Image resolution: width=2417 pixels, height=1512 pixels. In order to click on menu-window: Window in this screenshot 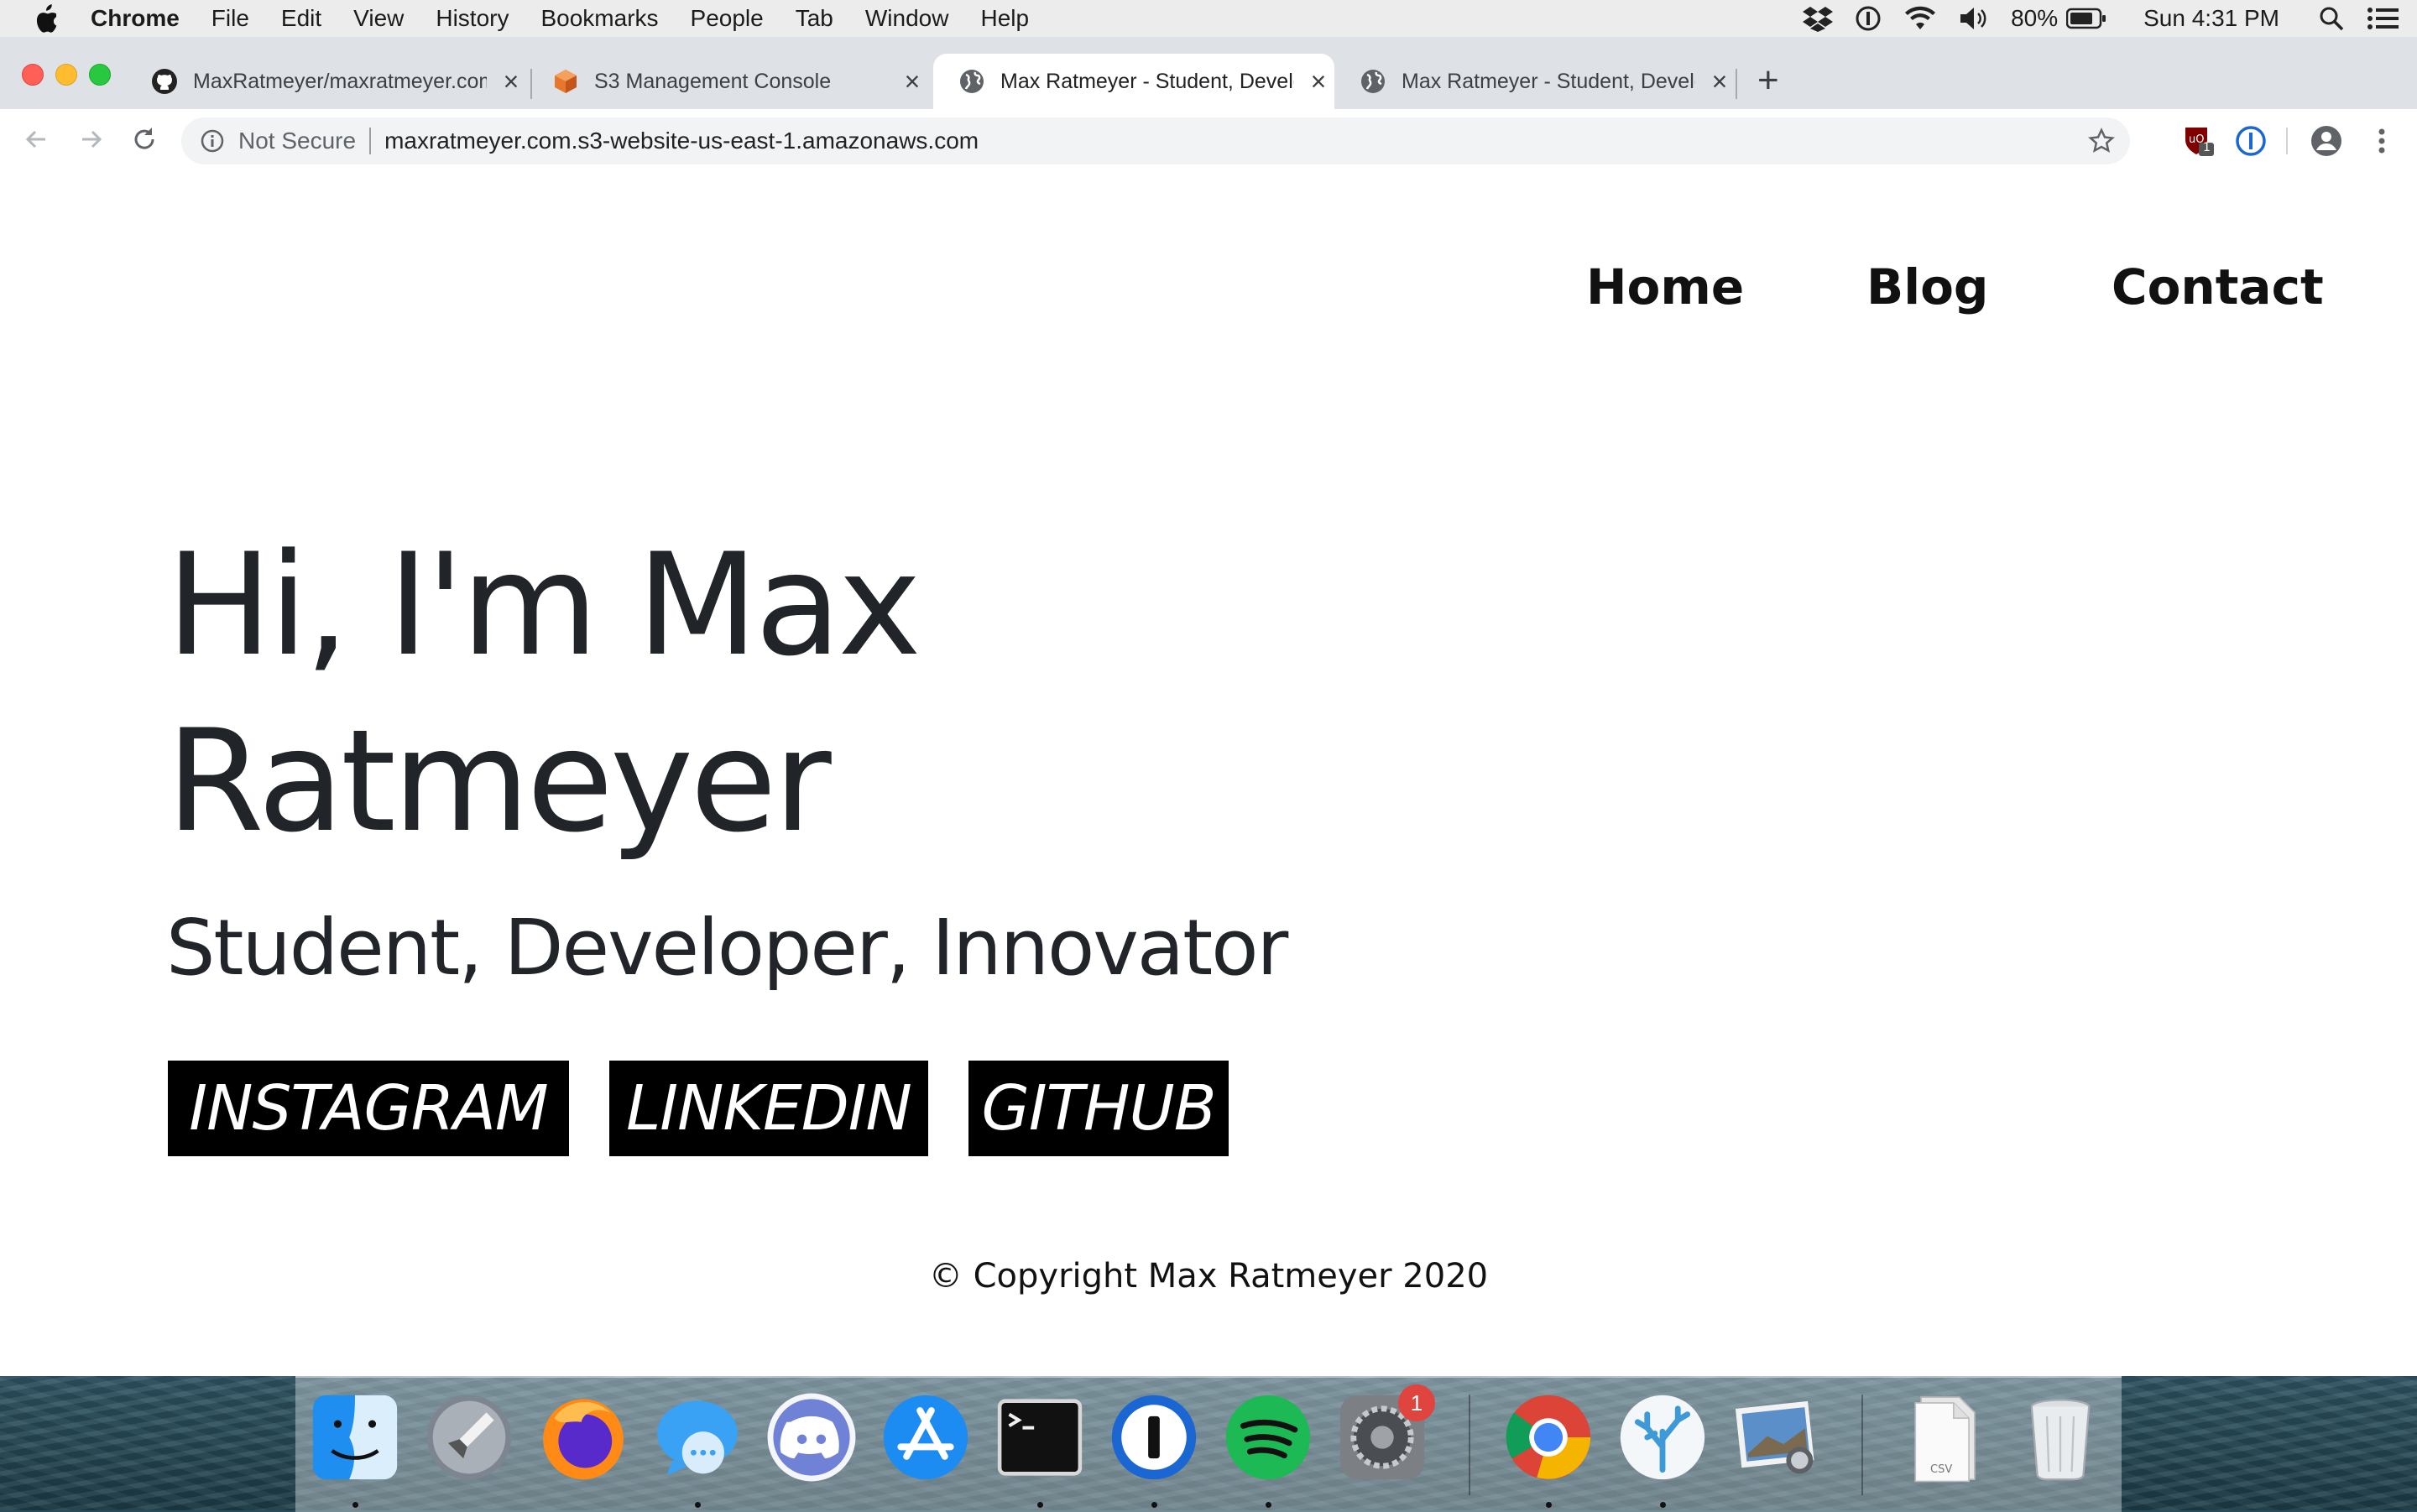, I will do `click(907, 18)`.